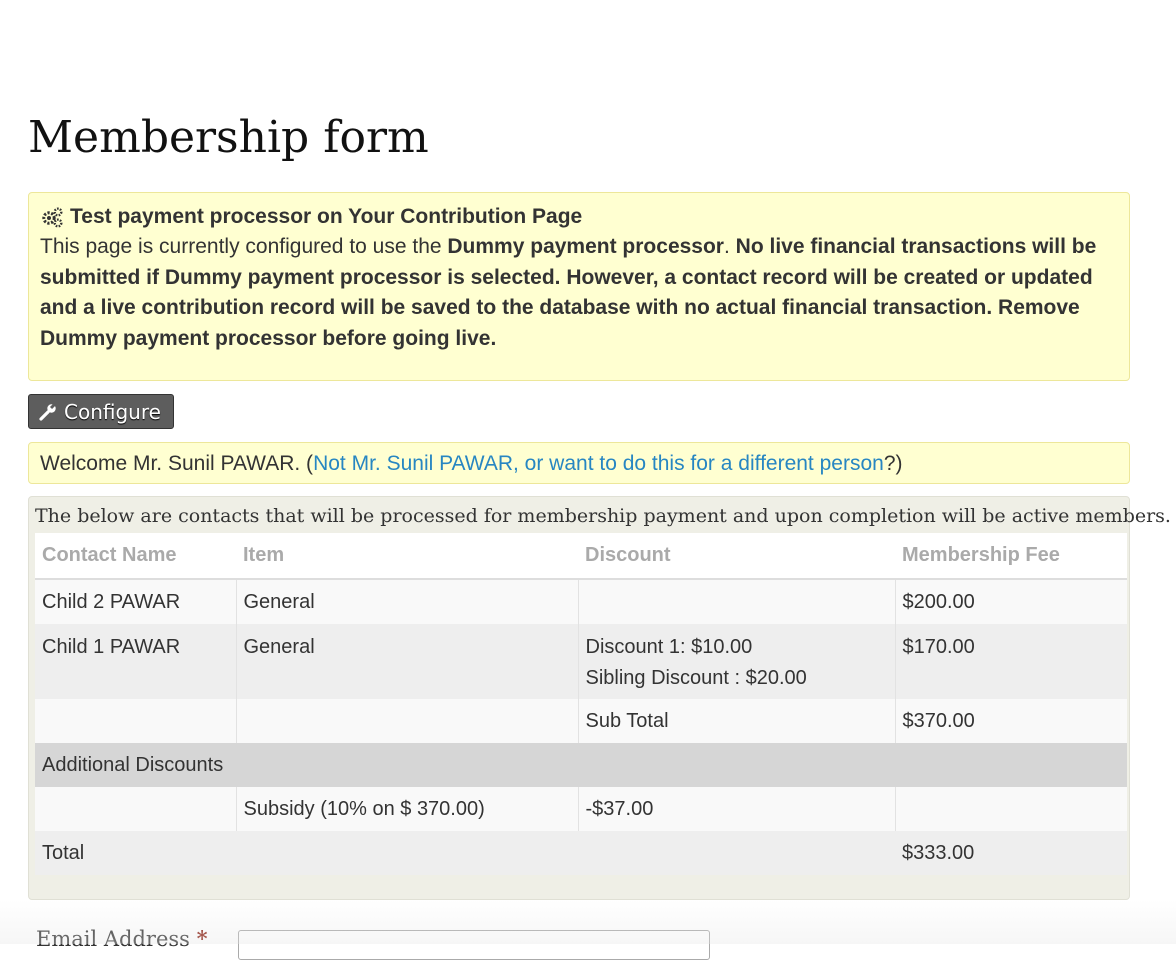 This screenshot has height=960, width=1176. What do you see at coordinates (135, 661) in the screenshot?
I see `cell-contact: Child 1 PAWAR` at bounding box center [135, 661].